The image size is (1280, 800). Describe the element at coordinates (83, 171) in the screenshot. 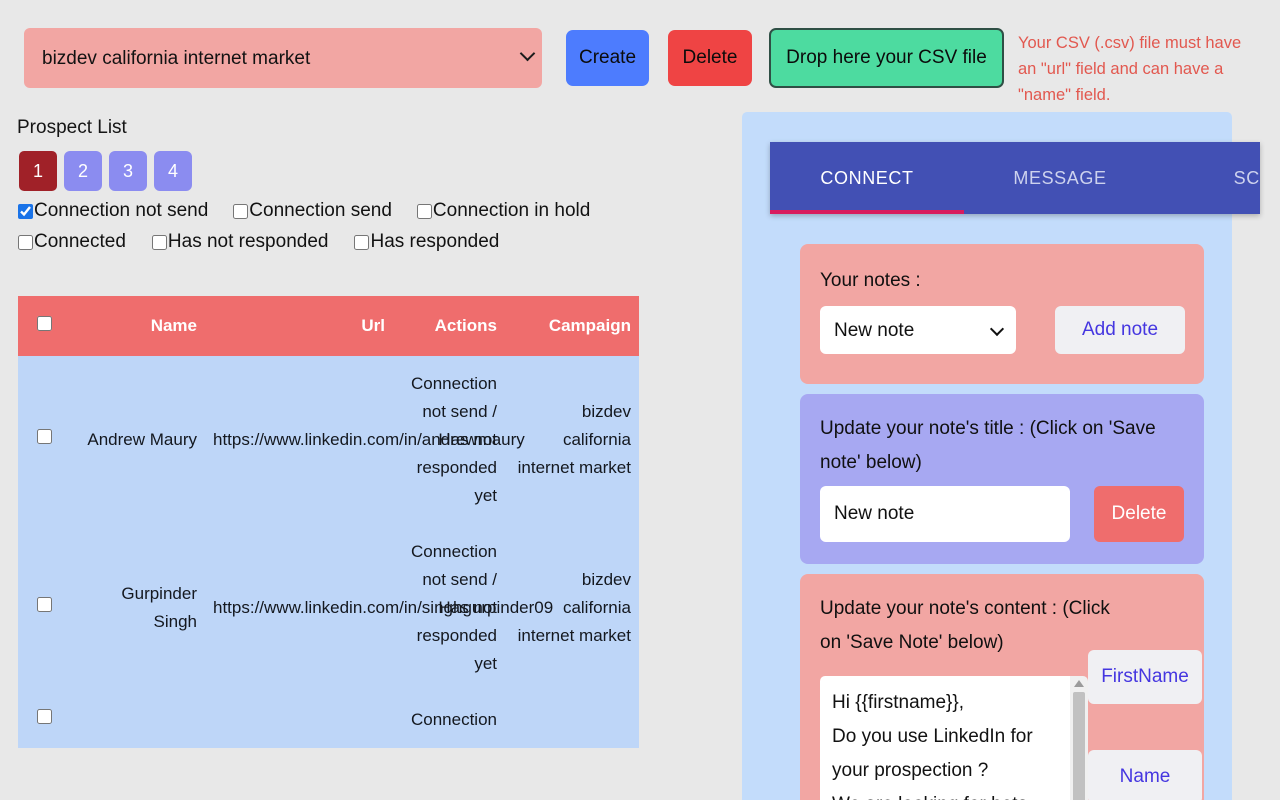

I see `prospect-page-2: 2` at that location.